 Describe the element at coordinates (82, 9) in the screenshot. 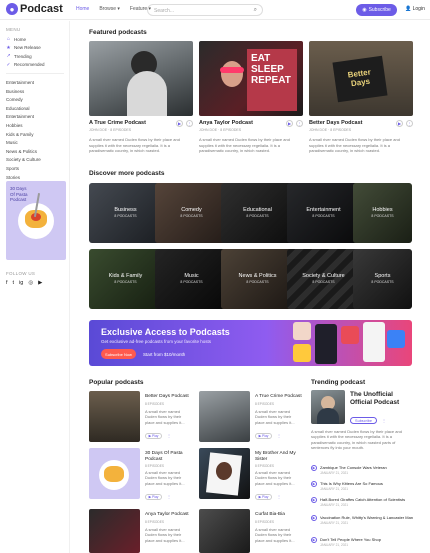

I see `nav-home: Home` at that location.